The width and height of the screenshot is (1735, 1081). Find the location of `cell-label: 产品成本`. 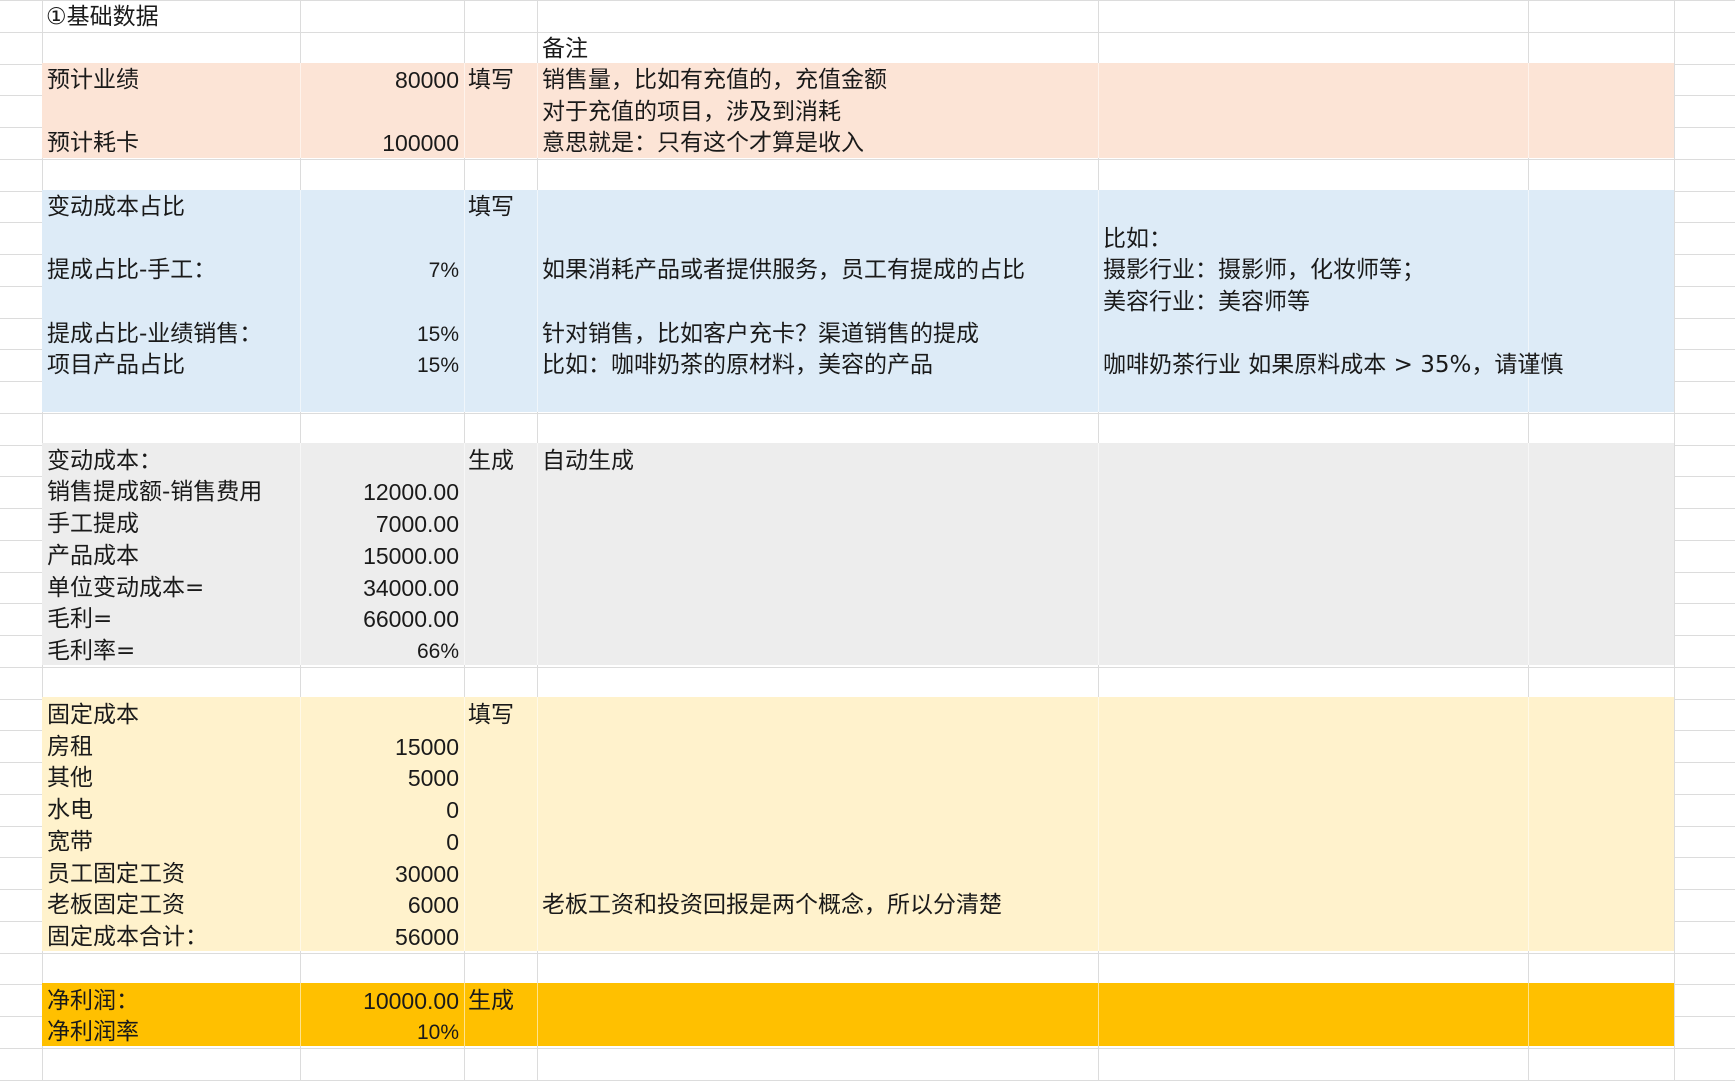

cell-label: 产品成本 is located at coordinates (93, 556).